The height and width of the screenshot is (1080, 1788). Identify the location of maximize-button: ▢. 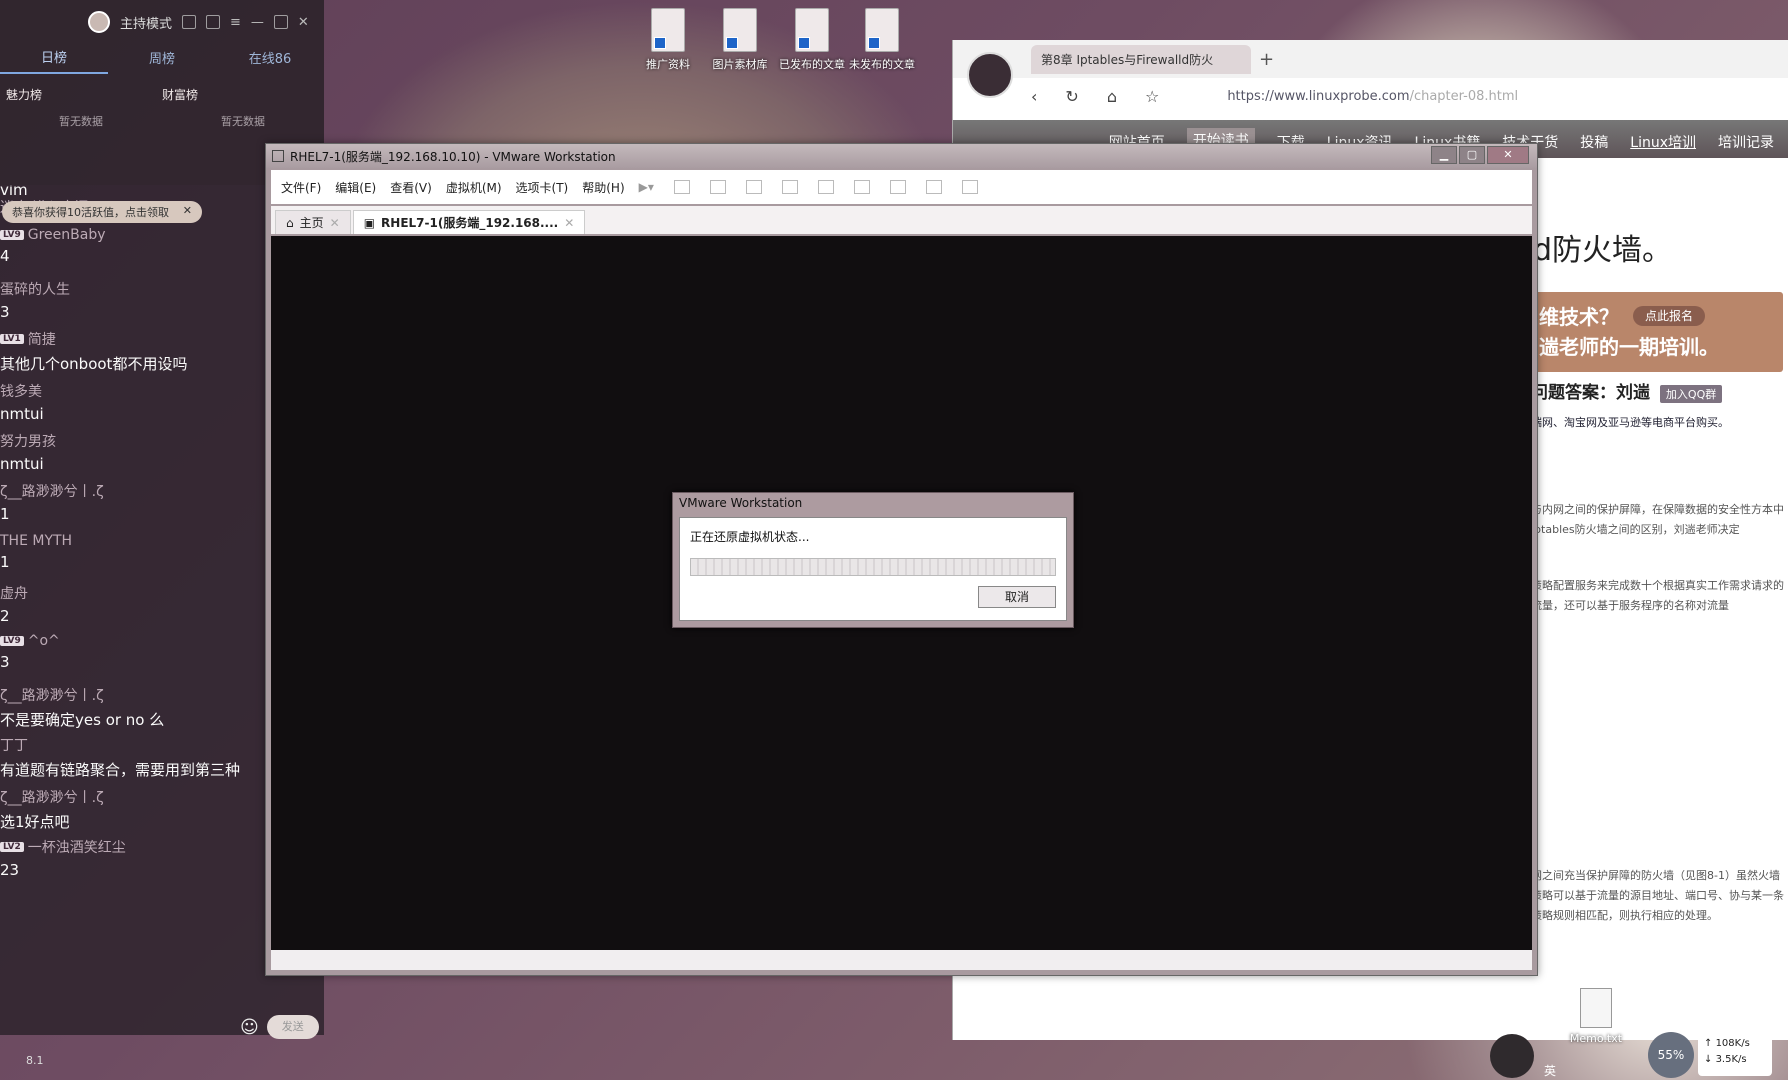
(1472, 155).